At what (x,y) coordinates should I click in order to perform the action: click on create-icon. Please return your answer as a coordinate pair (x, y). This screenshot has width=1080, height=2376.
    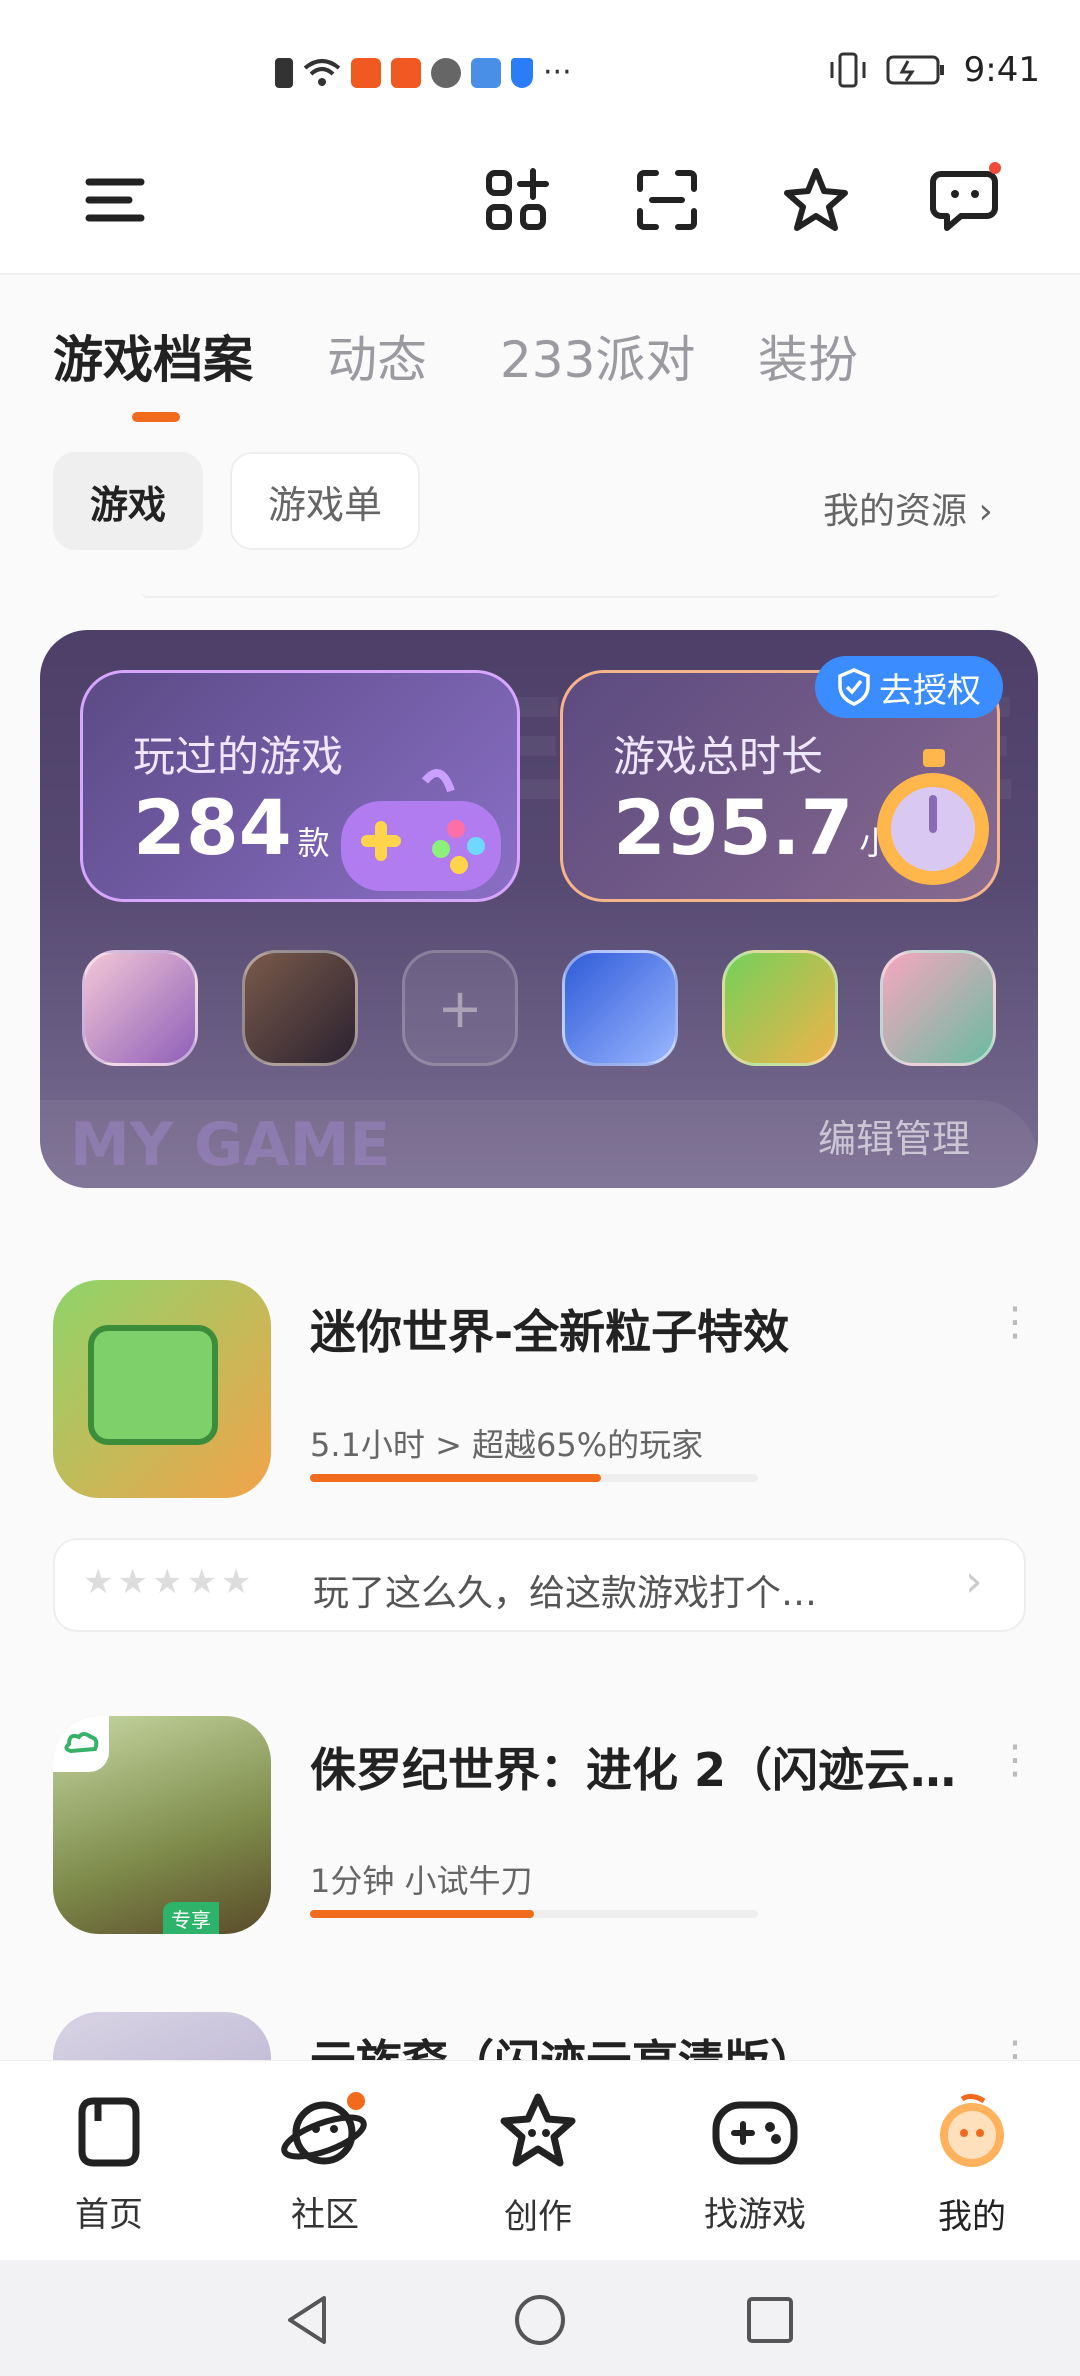
    Looking at the image, I should click on (538, 2130).